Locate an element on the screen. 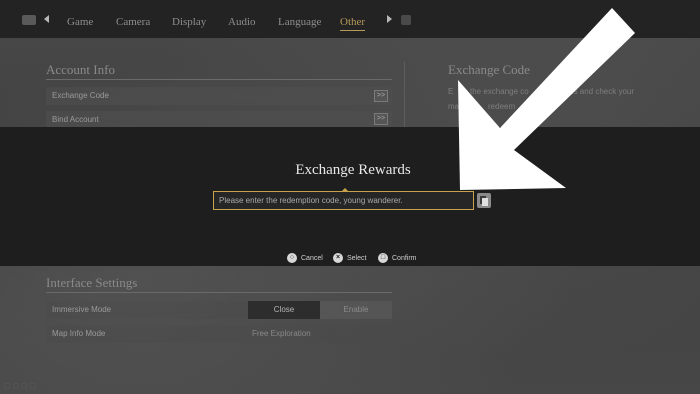  shoulder-button-right-icon is located at coordinates (406, 20).